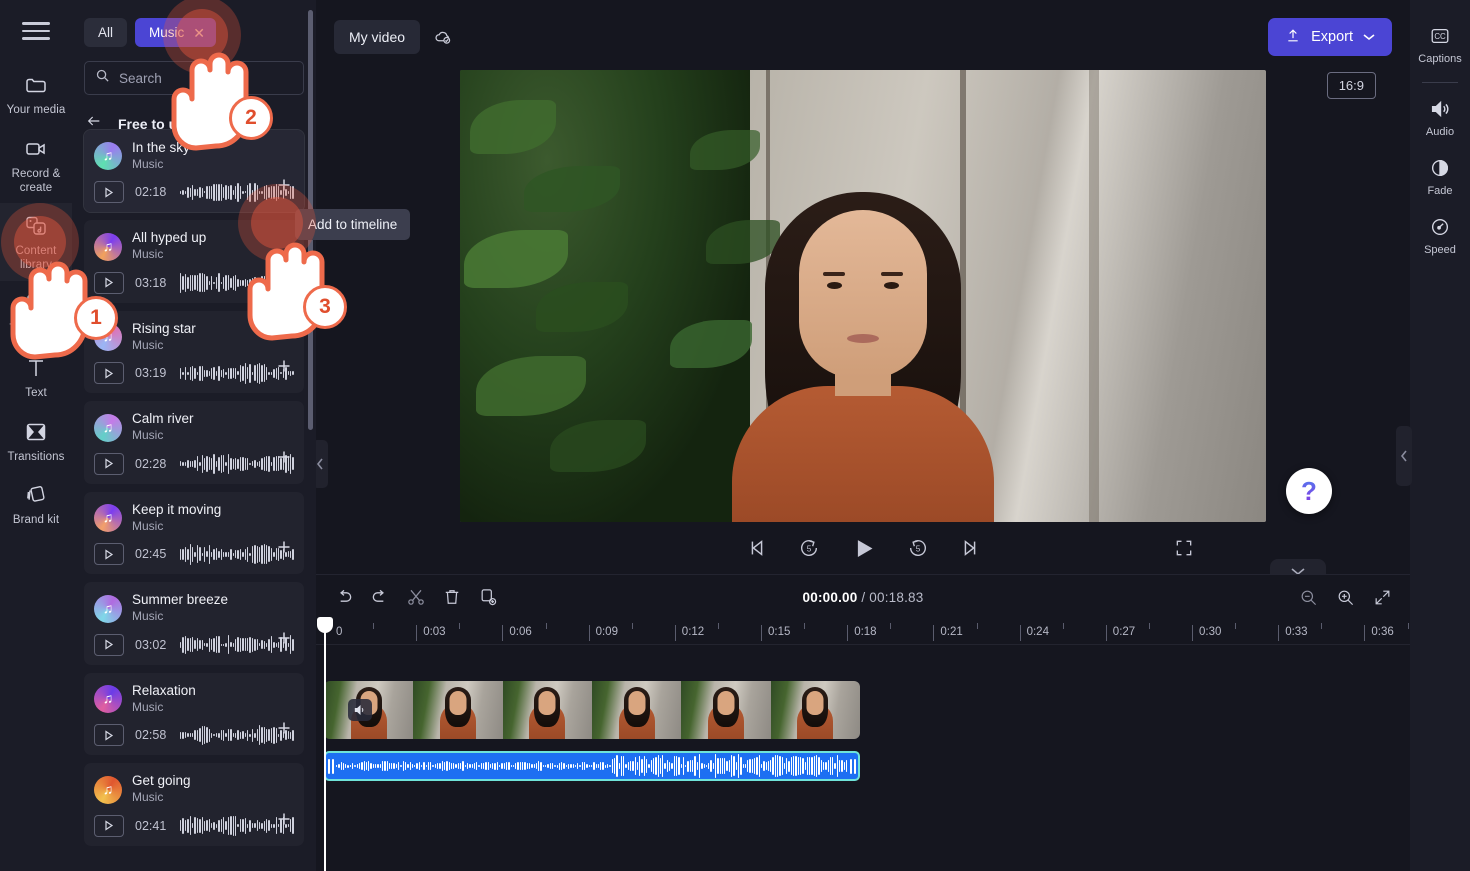 Image resolution: width=1470 pixels, height=871 pixels. I want to click on fullscreen-button, so click(1184, 548).